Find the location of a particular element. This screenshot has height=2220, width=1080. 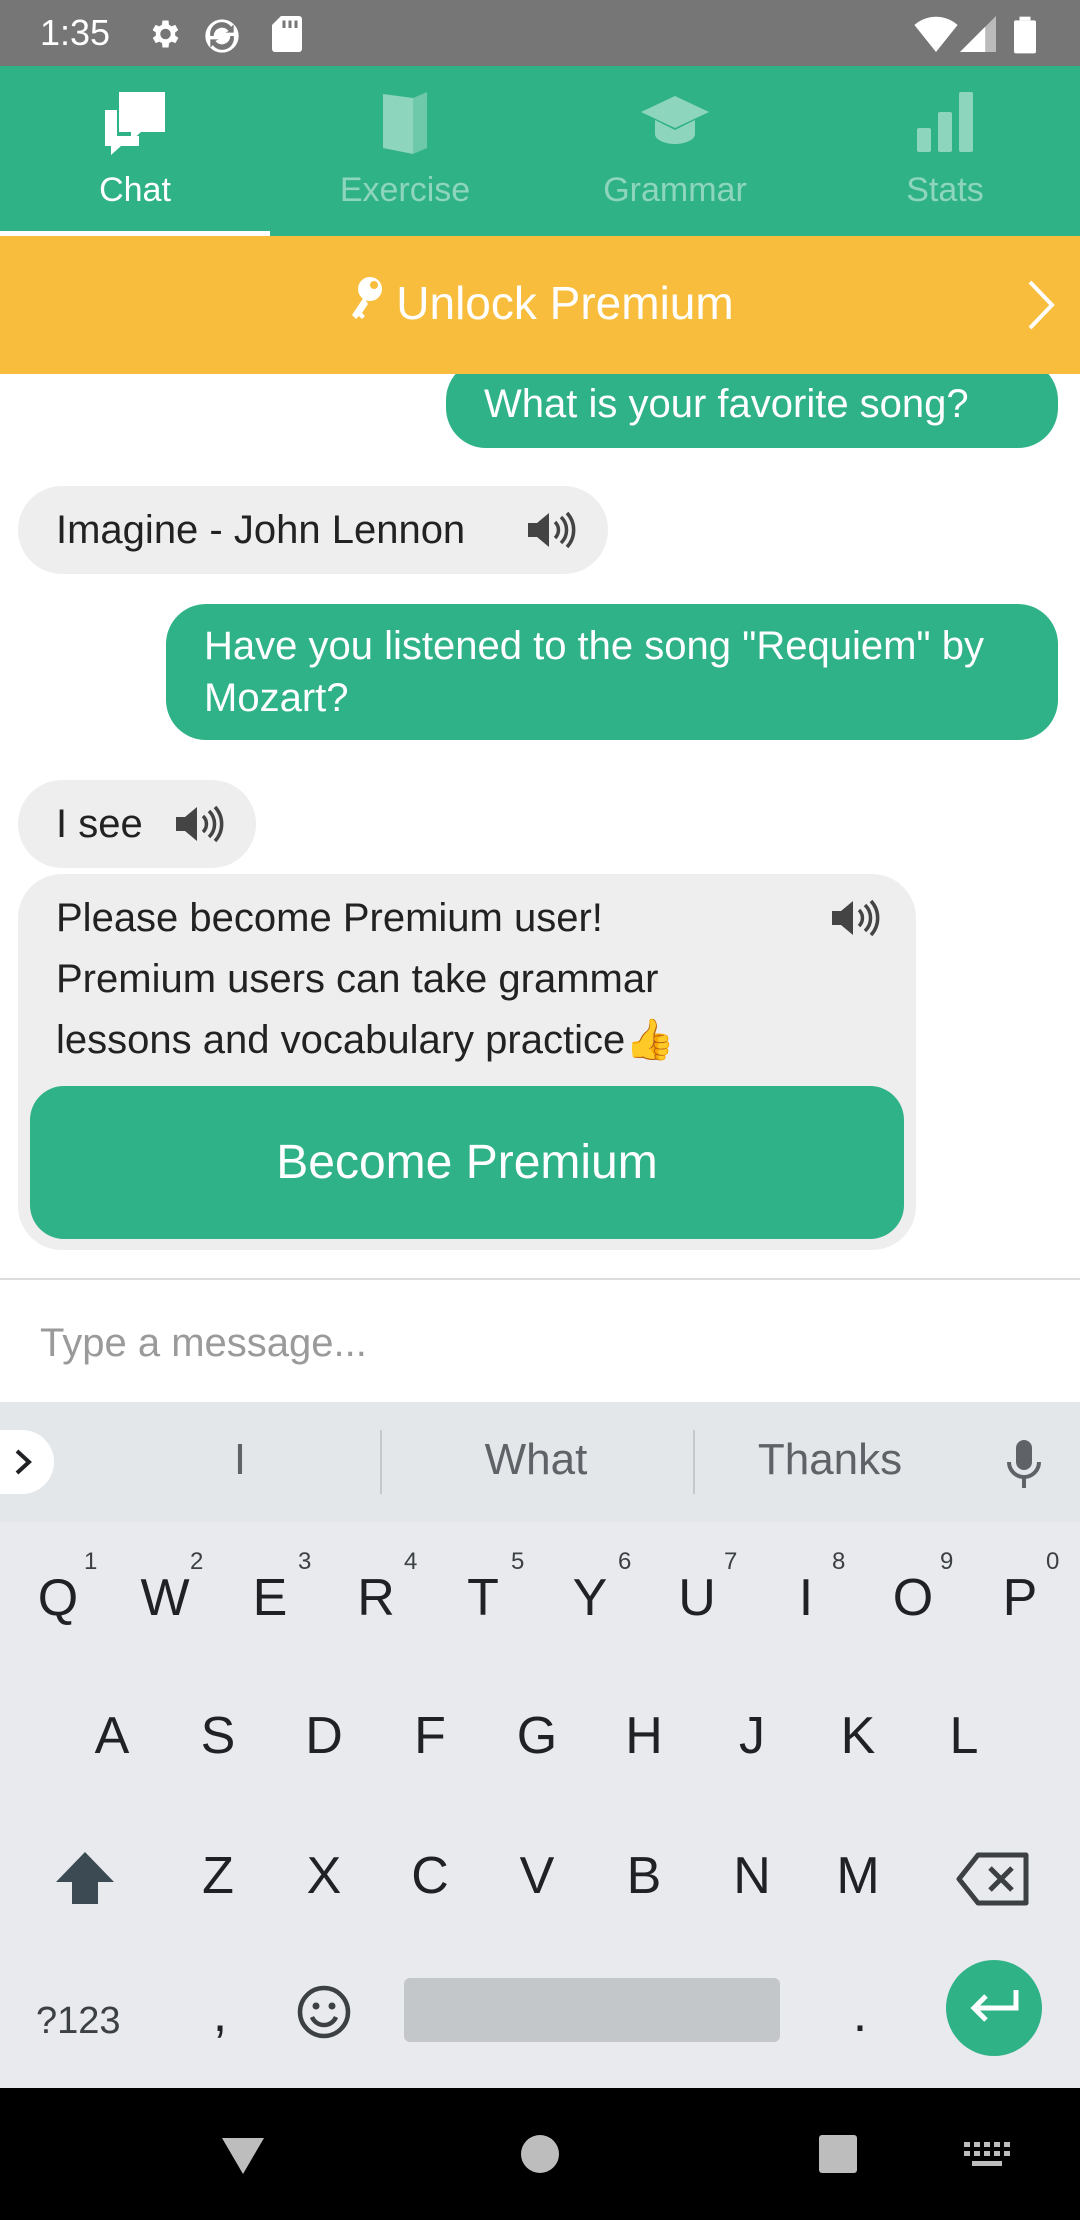

tab-chat: Chat is located at coordinates (135, 151).